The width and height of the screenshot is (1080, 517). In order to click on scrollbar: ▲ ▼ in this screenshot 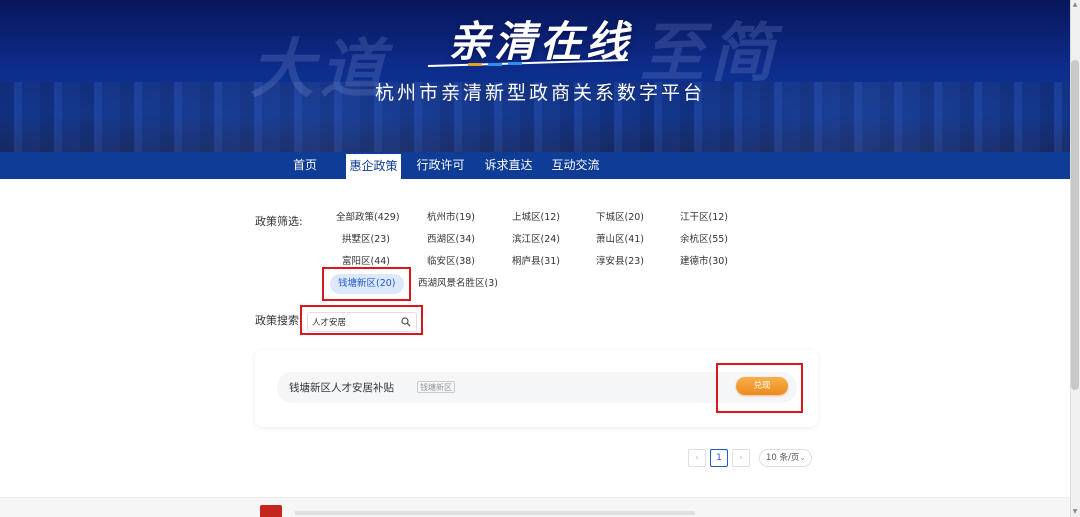, I will do `click(1075, 258)`.